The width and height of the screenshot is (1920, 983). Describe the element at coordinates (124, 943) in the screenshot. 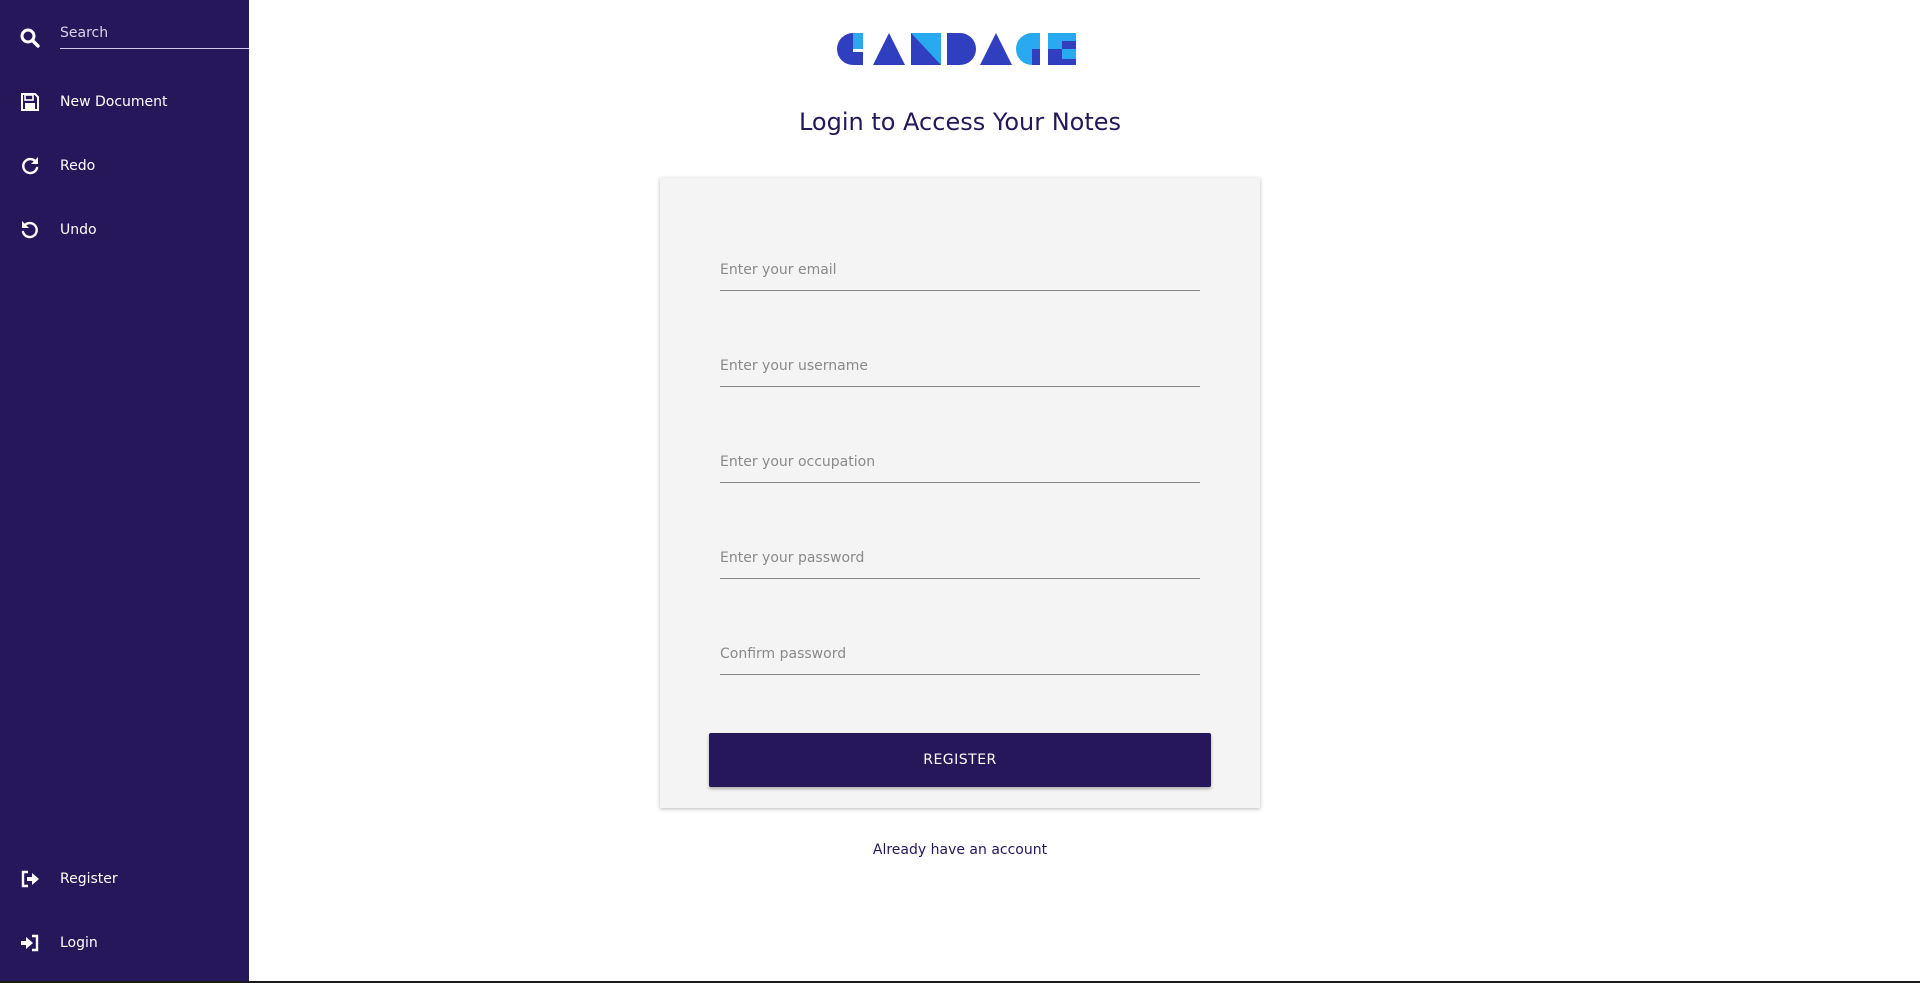

I see `sidebar-item-login: Login` at that location.